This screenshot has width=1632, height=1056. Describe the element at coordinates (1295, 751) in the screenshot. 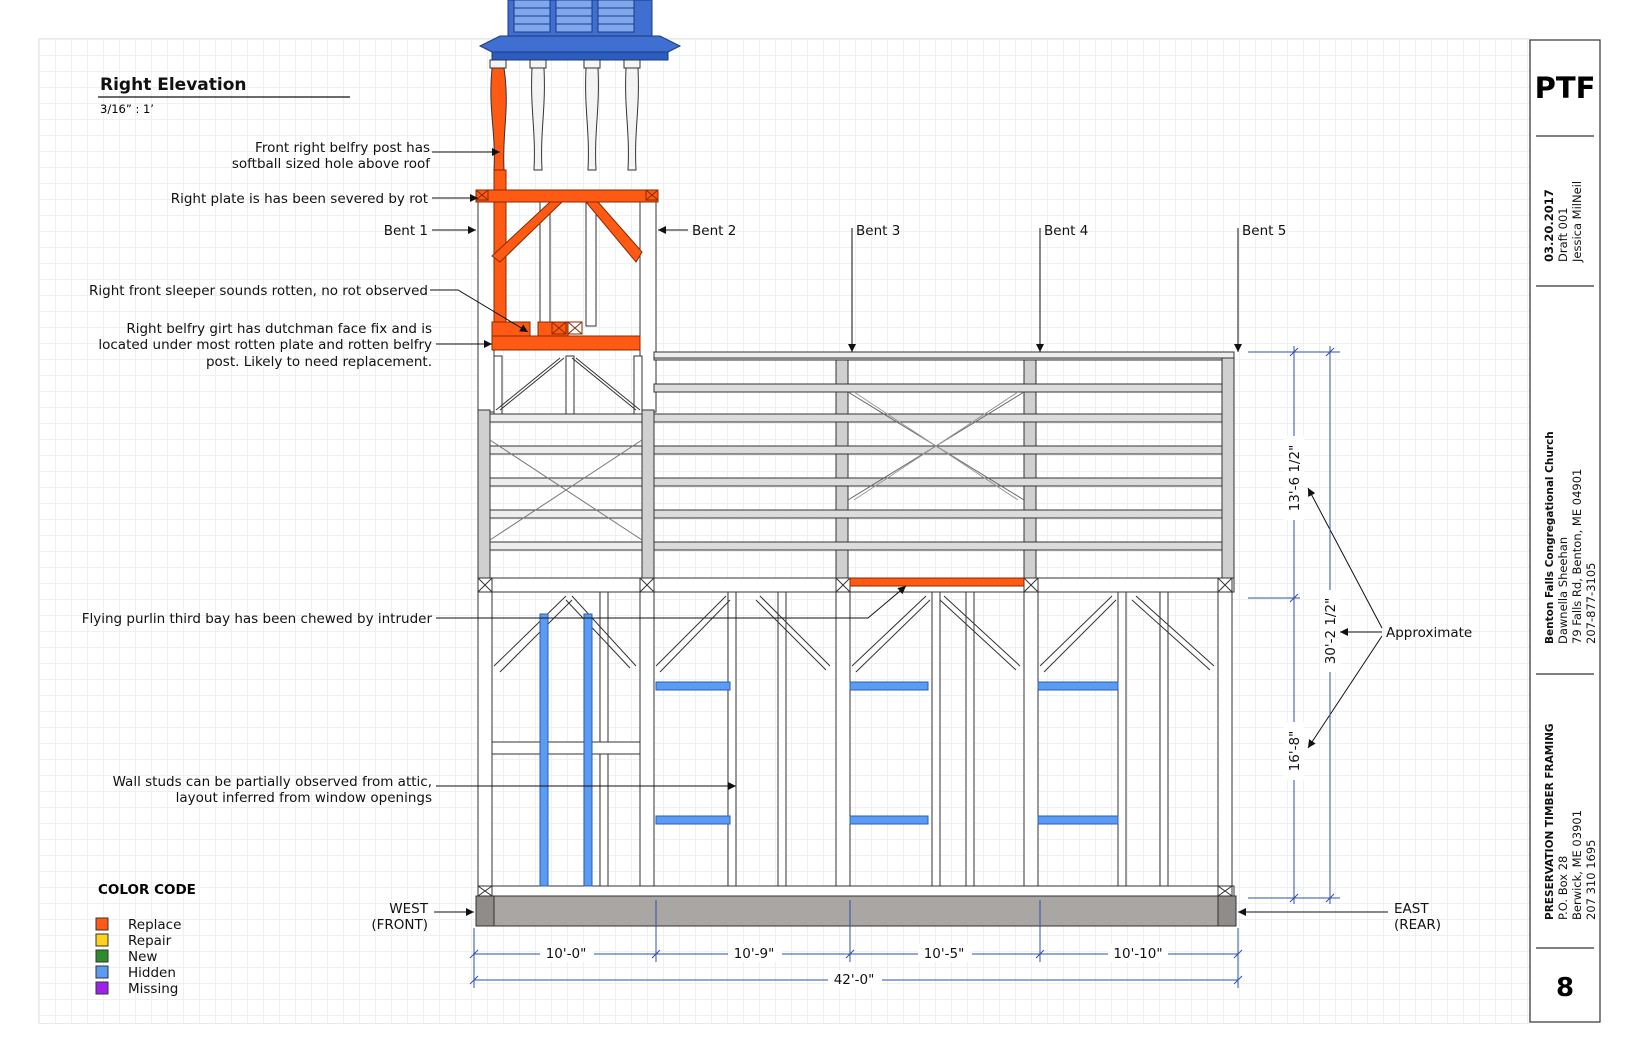

I see `dim-wall-height: 16'-8"` at that location.